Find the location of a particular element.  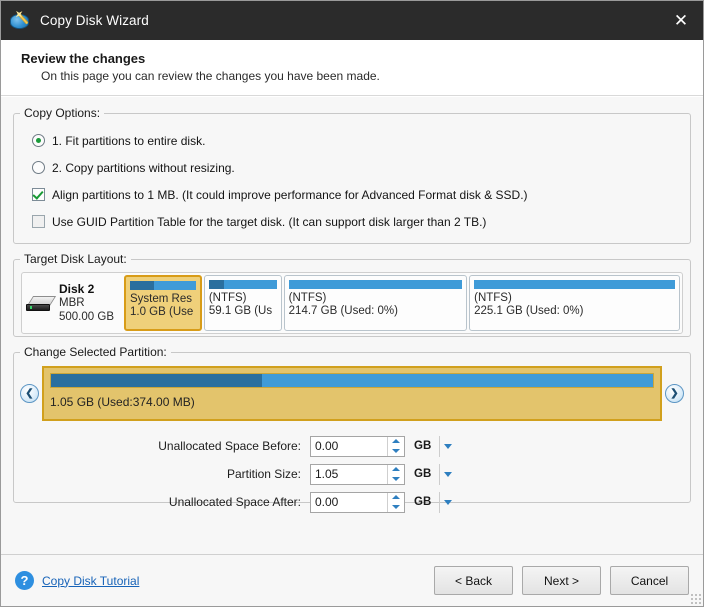

window-title: Copy Disk Wizard is located at coordinates (94, 20).